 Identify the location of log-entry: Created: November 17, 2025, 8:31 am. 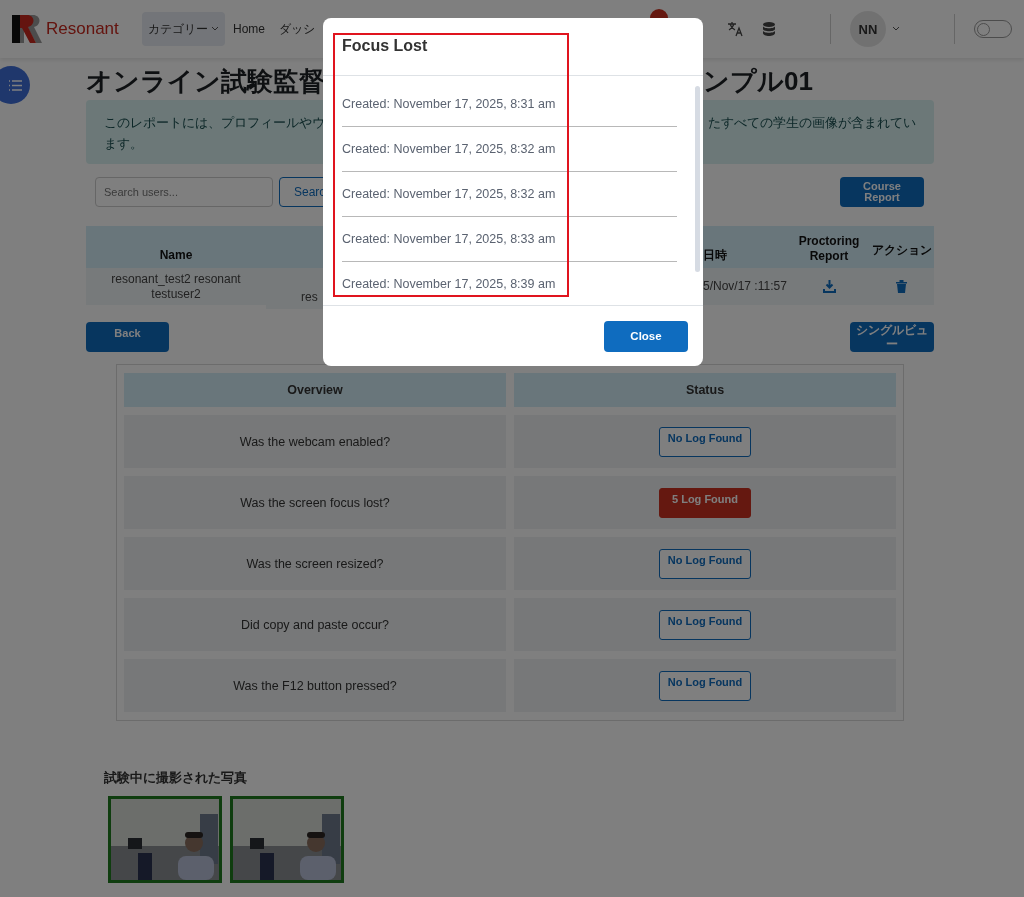
(449, 104).